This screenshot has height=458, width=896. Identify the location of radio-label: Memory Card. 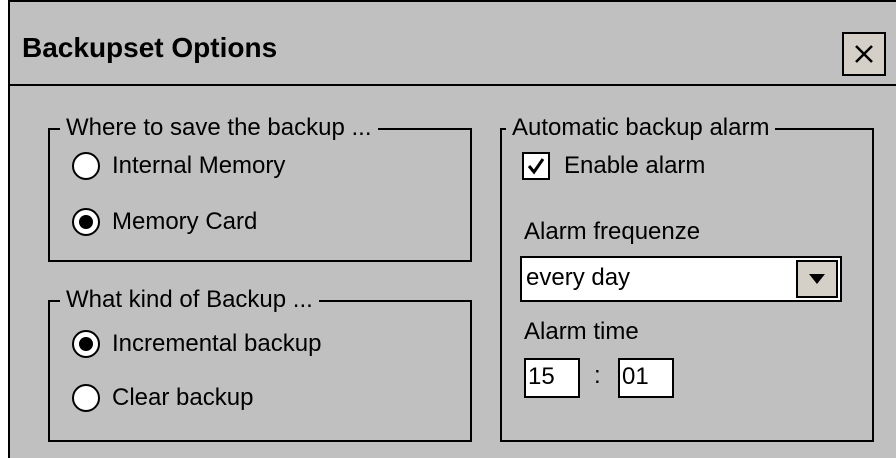
(185, 221).